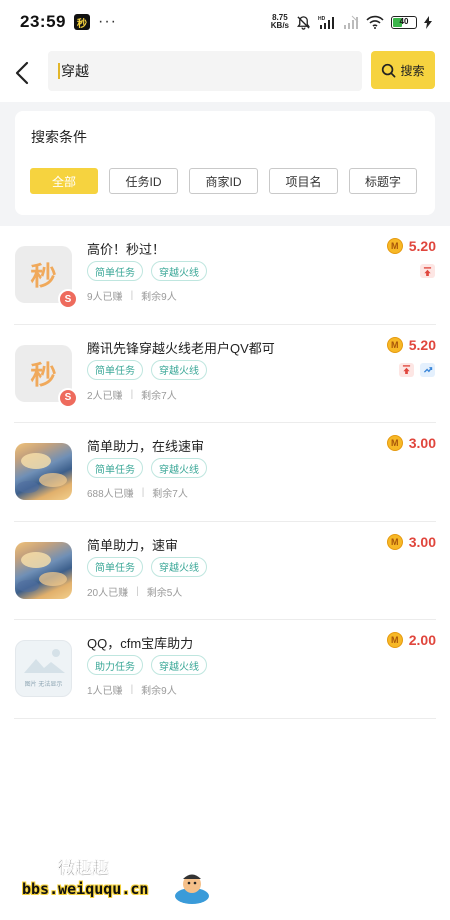 This screenshot has height=920, width=450. What do you see at coordinates (135, 592) in the screenshot?
I see `task-meta: 20人已赚 | 剩余5人` at bounding box center [135, 592].